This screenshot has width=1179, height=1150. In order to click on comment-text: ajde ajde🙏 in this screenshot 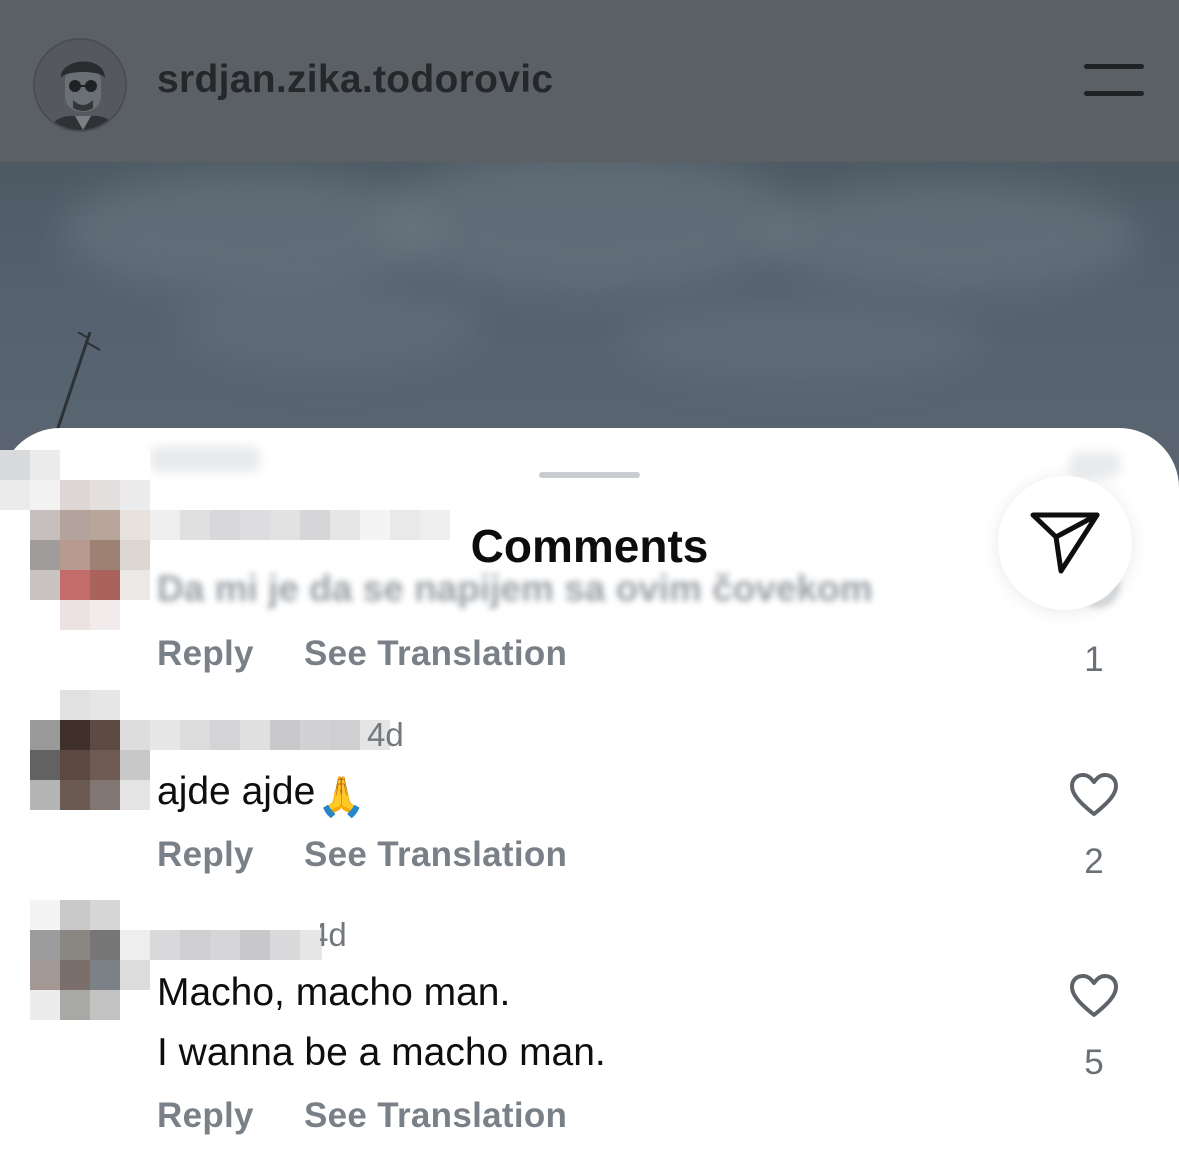, I will do `click(261, 795)`.